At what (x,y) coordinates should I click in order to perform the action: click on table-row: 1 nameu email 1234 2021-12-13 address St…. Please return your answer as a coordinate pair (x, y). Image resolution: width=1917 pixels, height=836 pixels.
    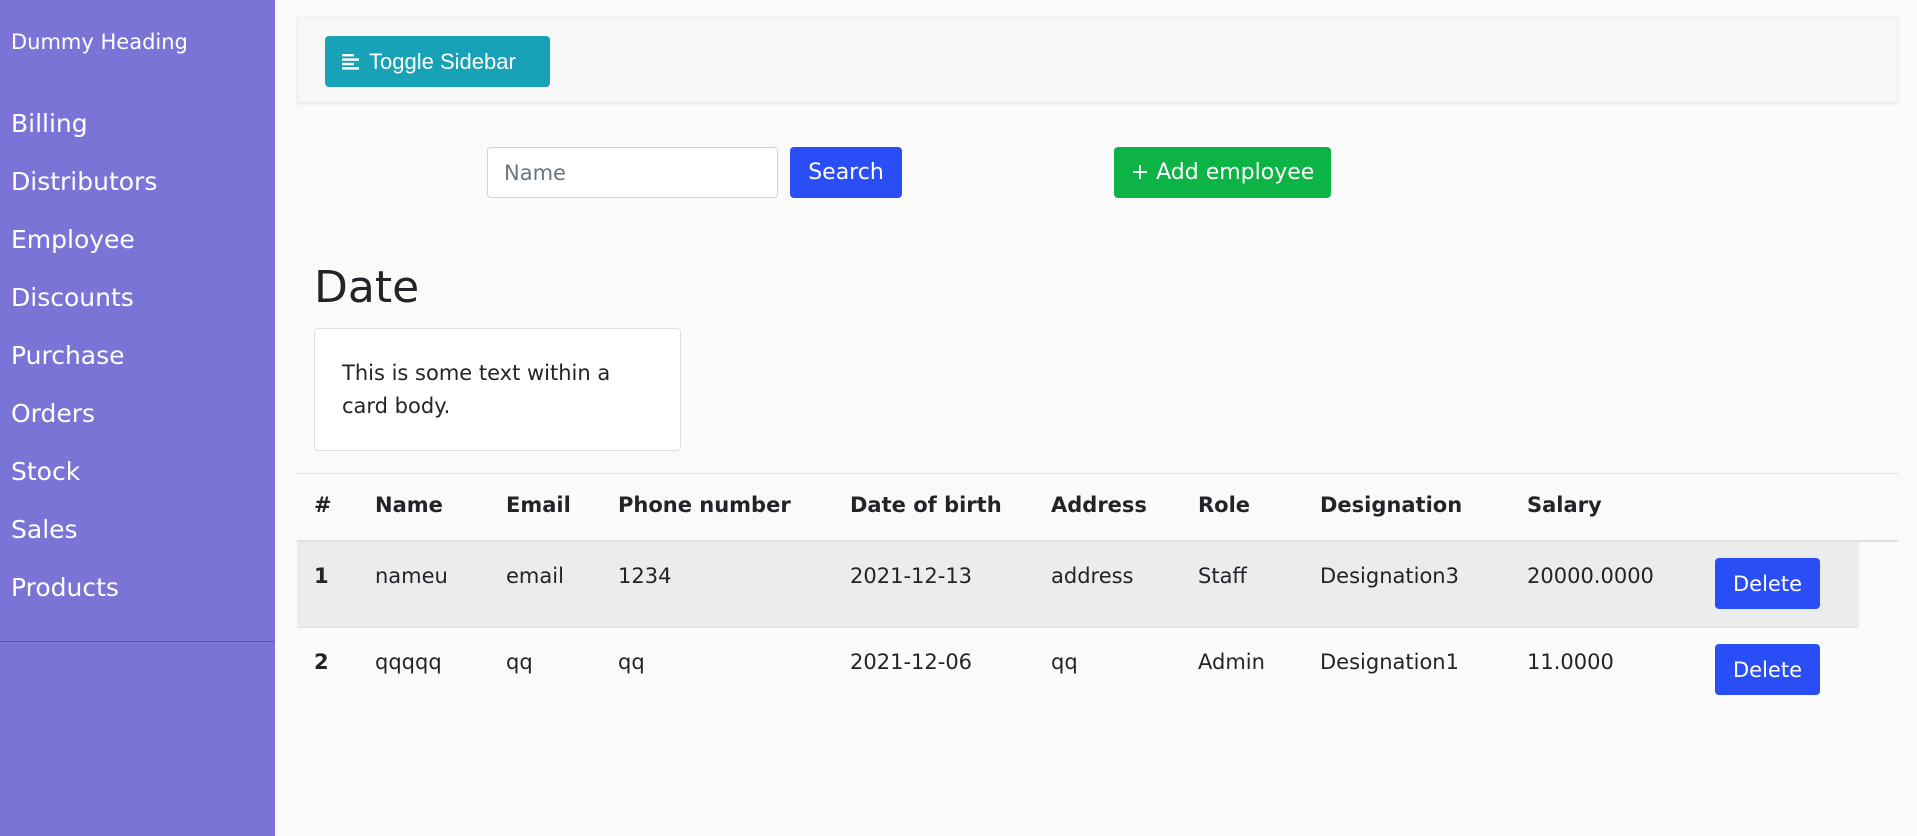
    Looking at the image, I should click on (1078, 585).